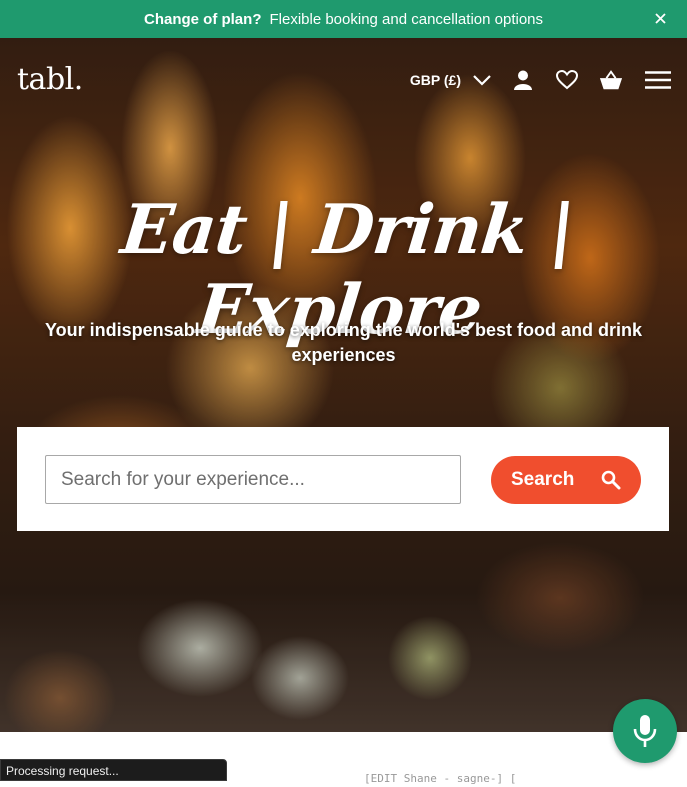 Image resolution: width=687 pixels, height=787 pixels. What do you see at coordinates (658, 80) in the screenshot?
I see `menu-icon` at bounding box center [658, 80].